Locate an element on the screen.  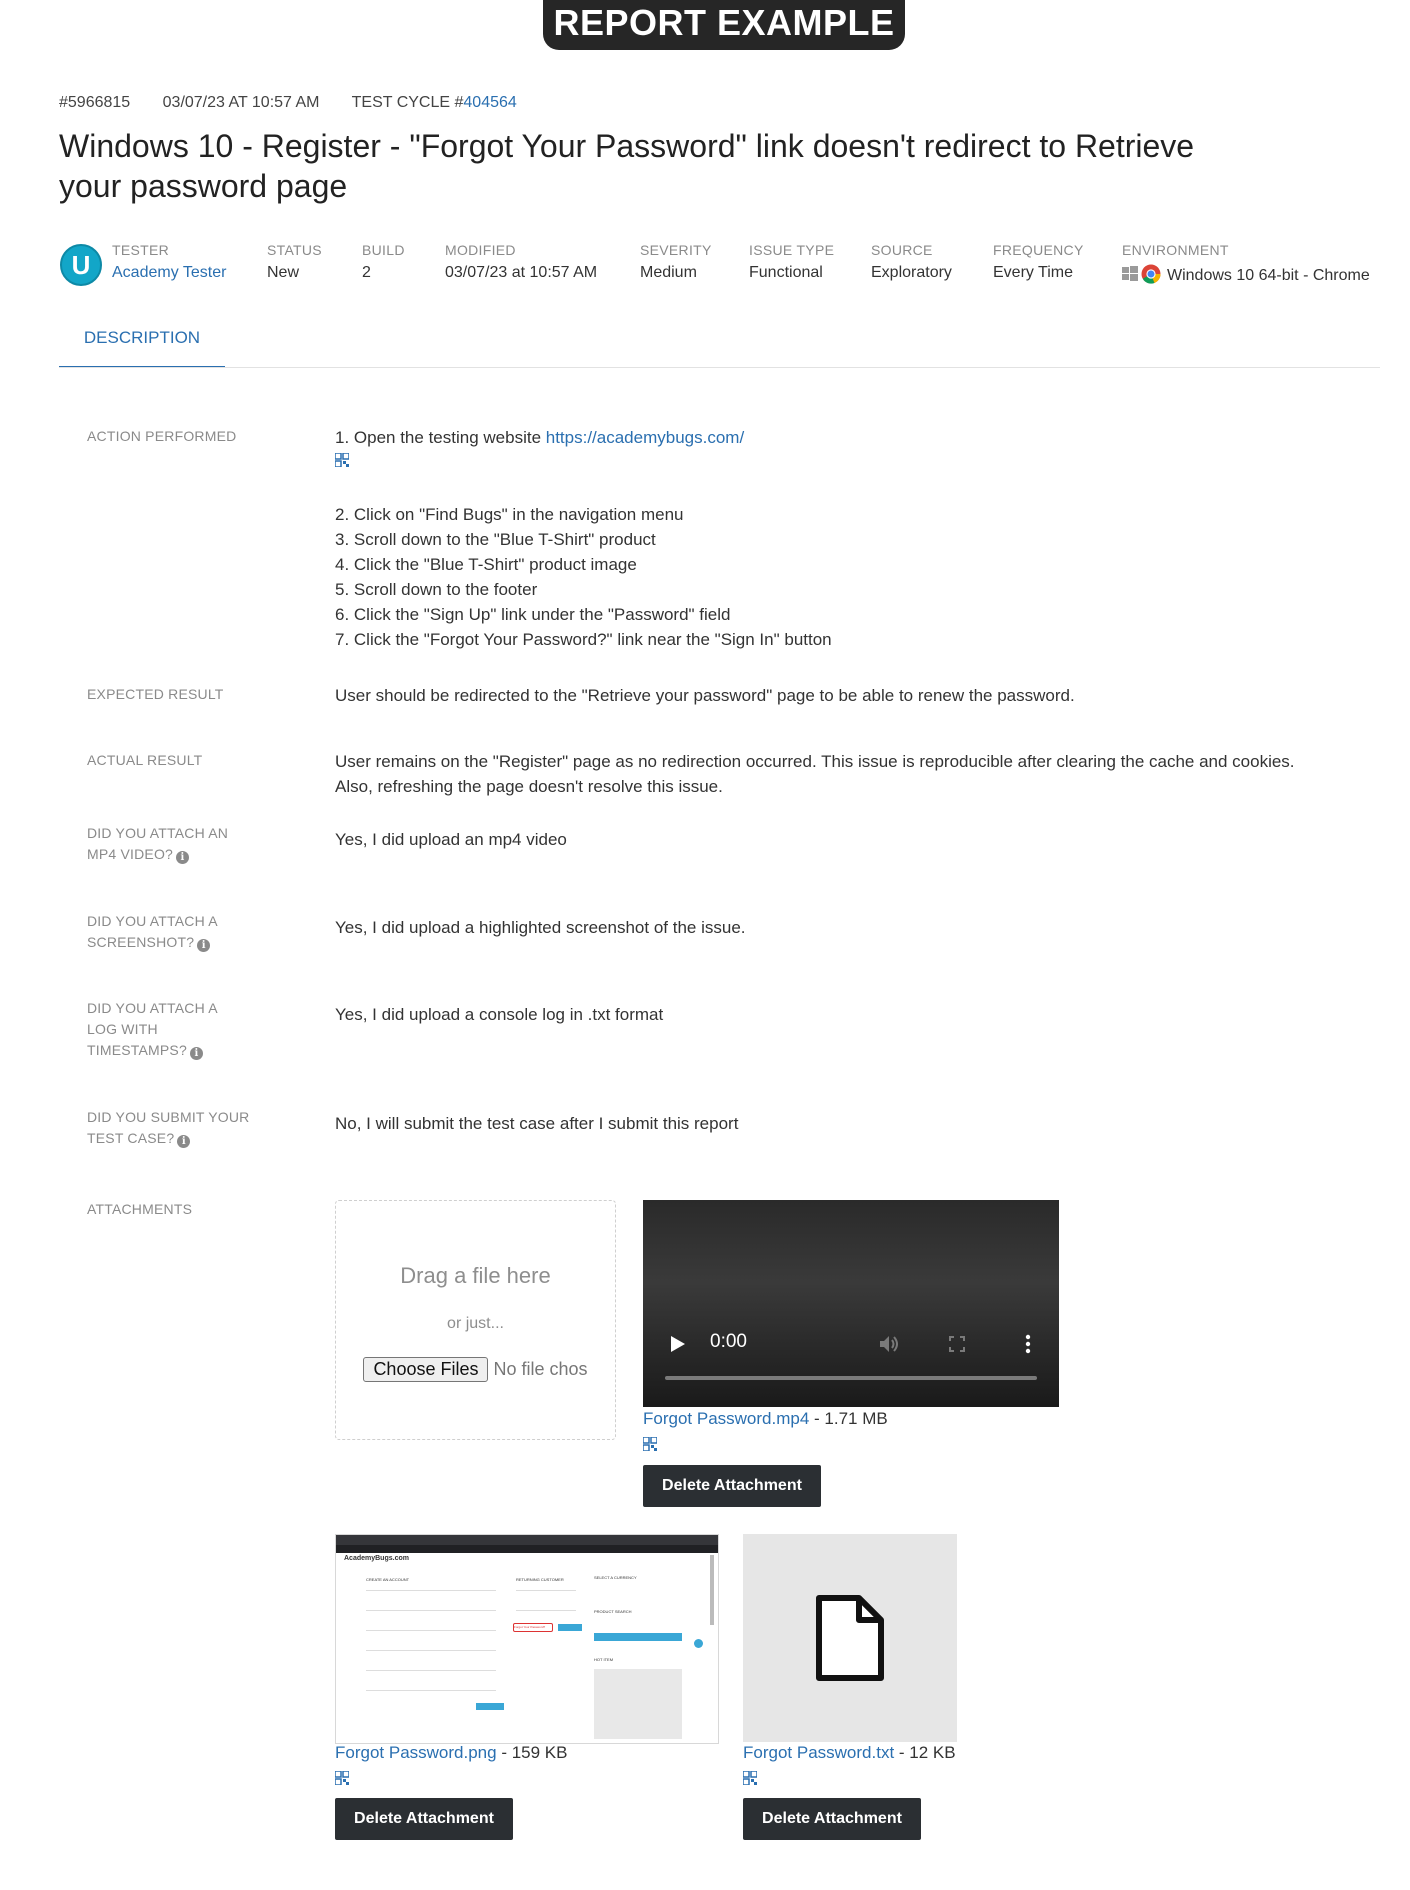
video-progress-bar is located at coordinates (851, 1378).